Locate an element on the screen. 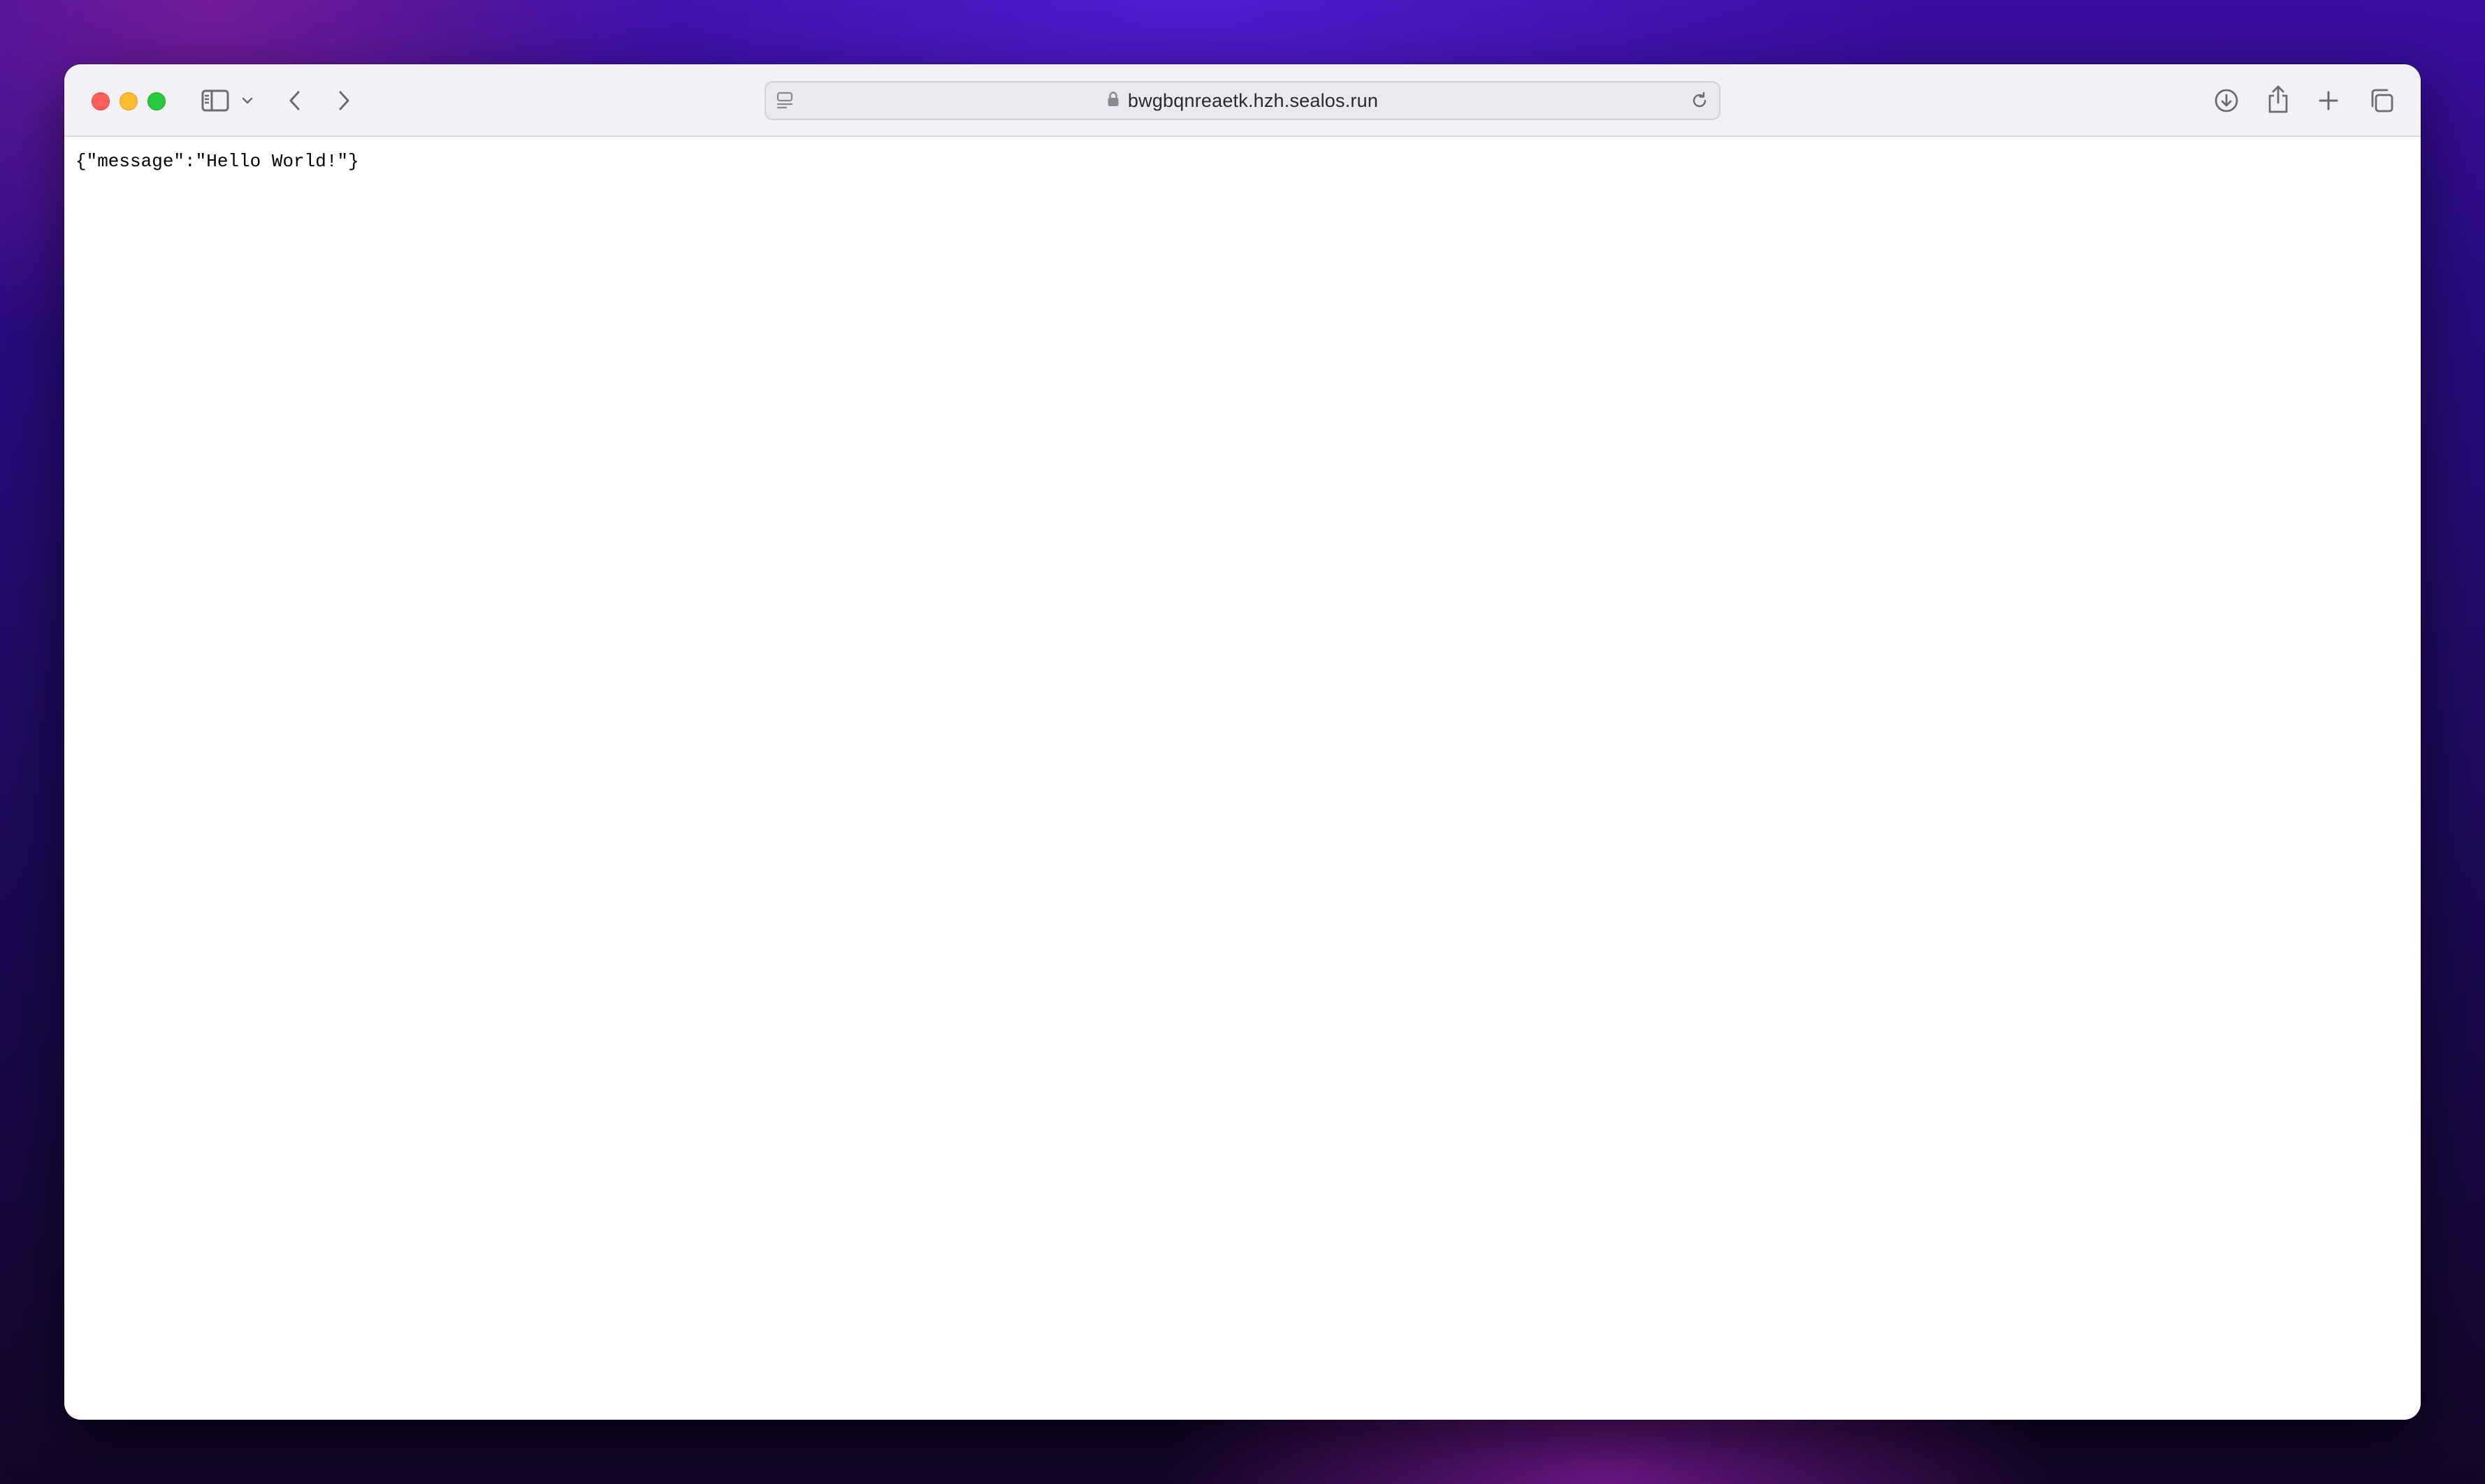 The image size is (2485, 1484). close-window-button is located at coordinates (101, 101).